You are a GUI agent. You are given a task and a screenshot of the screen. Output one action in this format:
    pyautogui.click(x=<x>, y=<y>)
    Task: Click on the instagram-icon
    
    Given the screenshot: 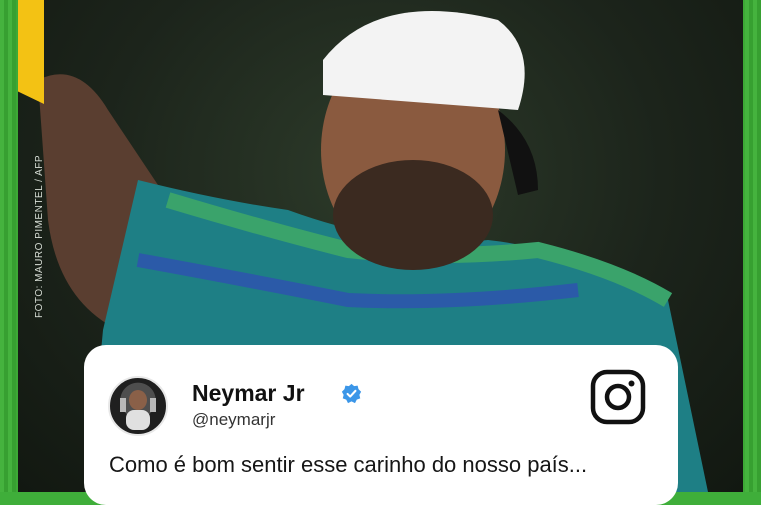 What is the action you would take?
    pyautogui.click(x=618, y=397)
    